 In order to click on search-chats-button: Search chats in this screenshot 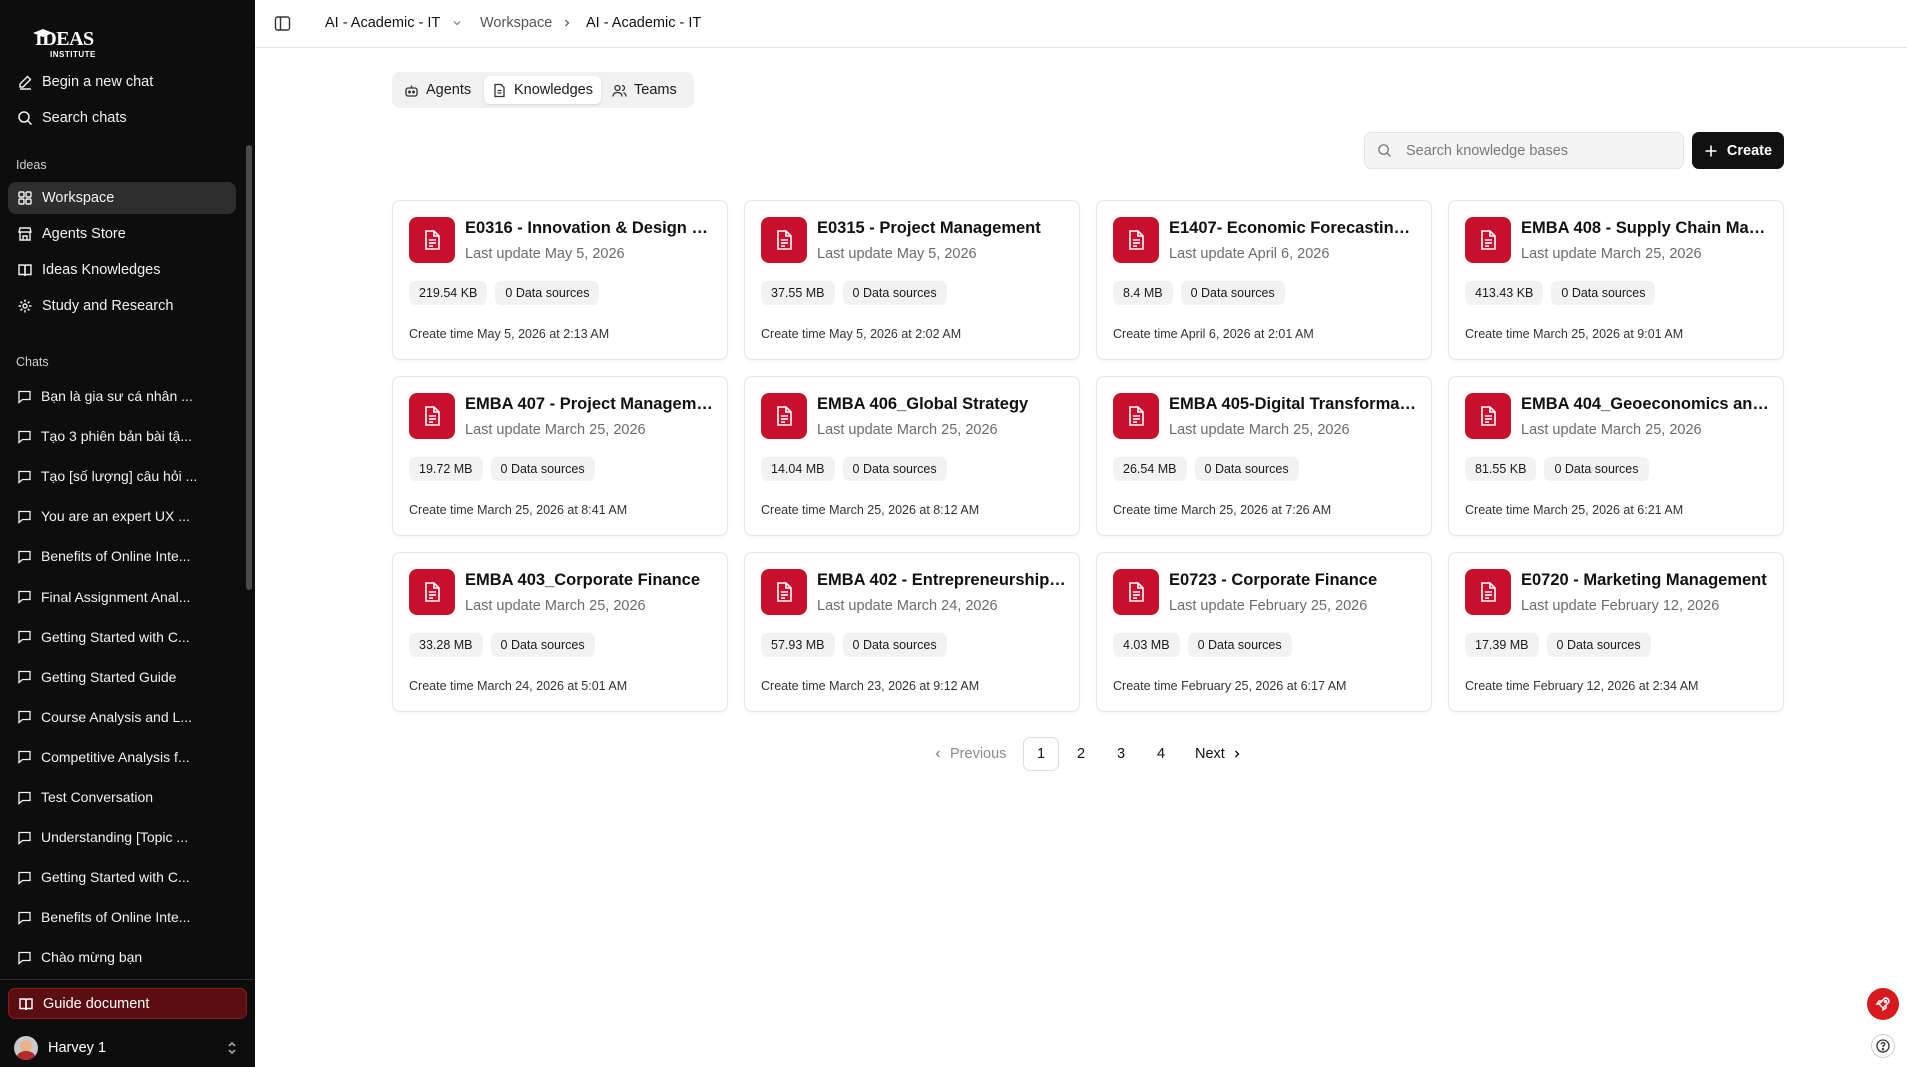, I will do `click(122, 118)`.